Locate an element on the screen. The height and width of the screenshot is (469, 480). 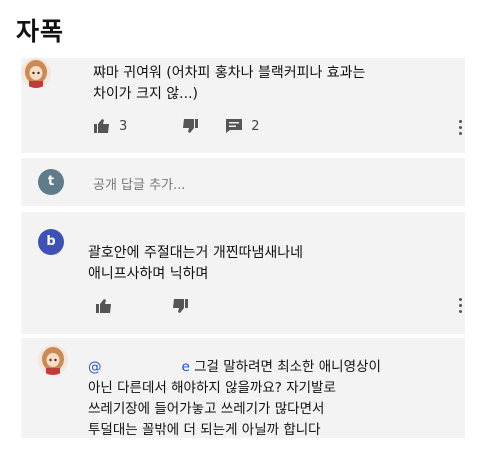
comment-line: @ e 그걸 말하려면 최소한 애니영상이 is located at coordinates (234, 367).